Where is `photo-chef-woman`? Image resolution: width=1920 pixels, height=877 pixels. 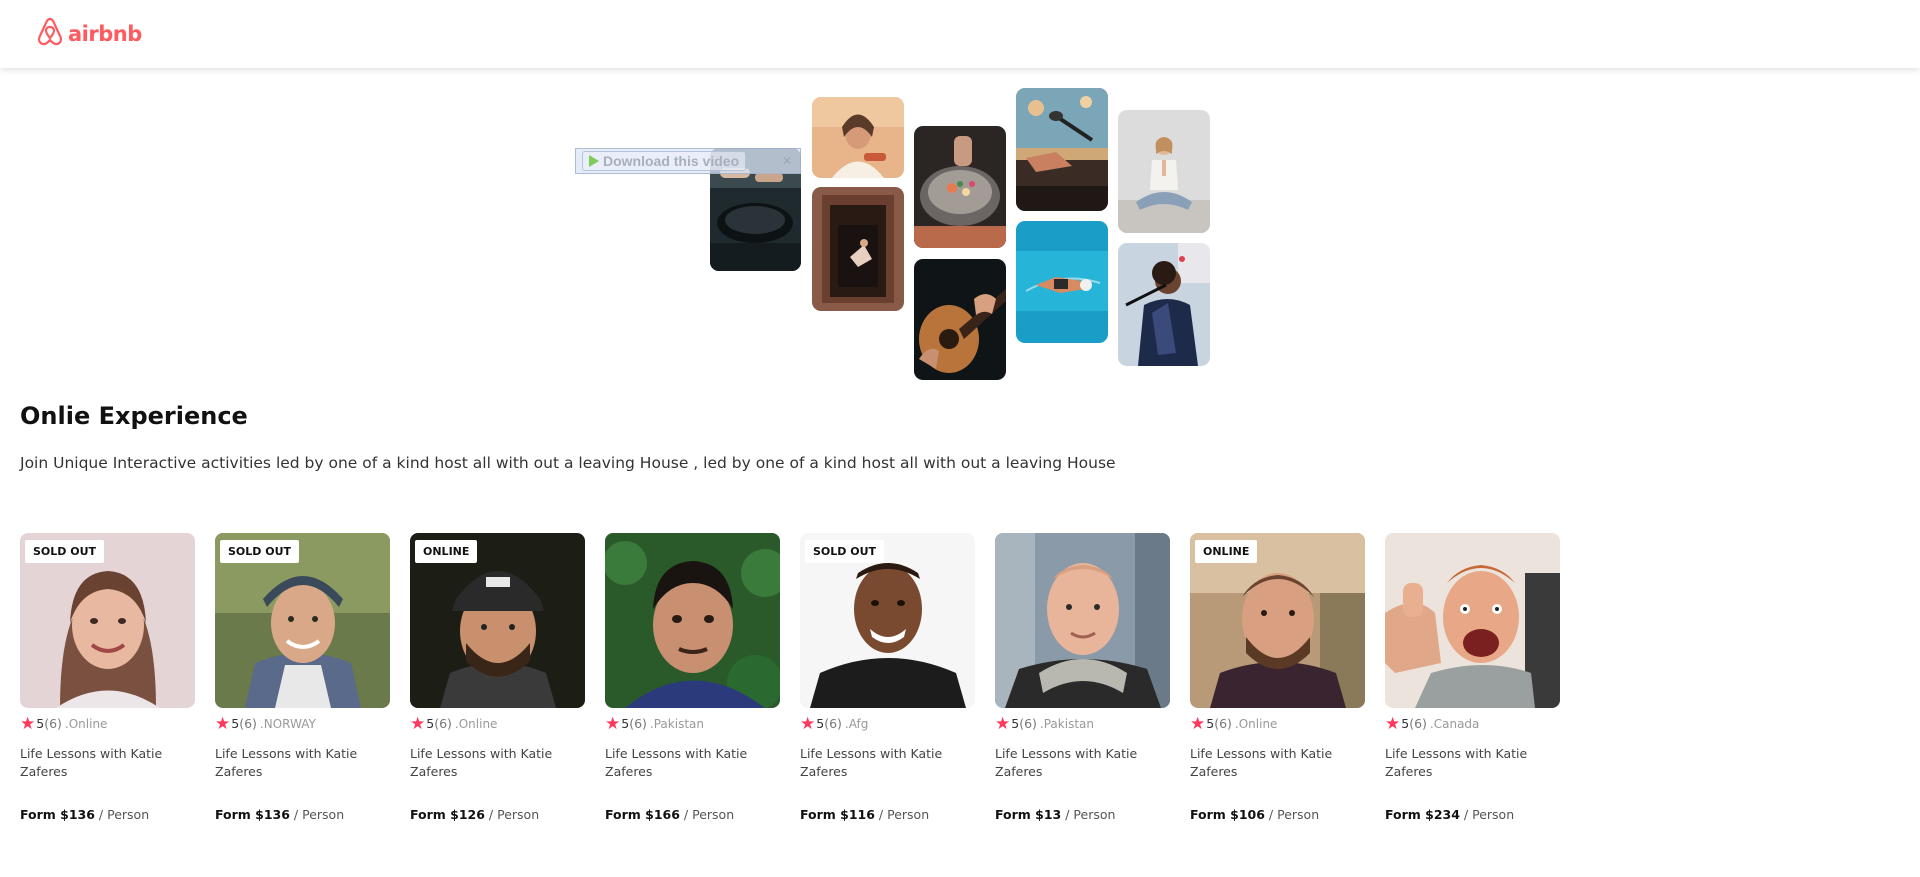
photo-chef-woman is located at coordinates (858, 137).